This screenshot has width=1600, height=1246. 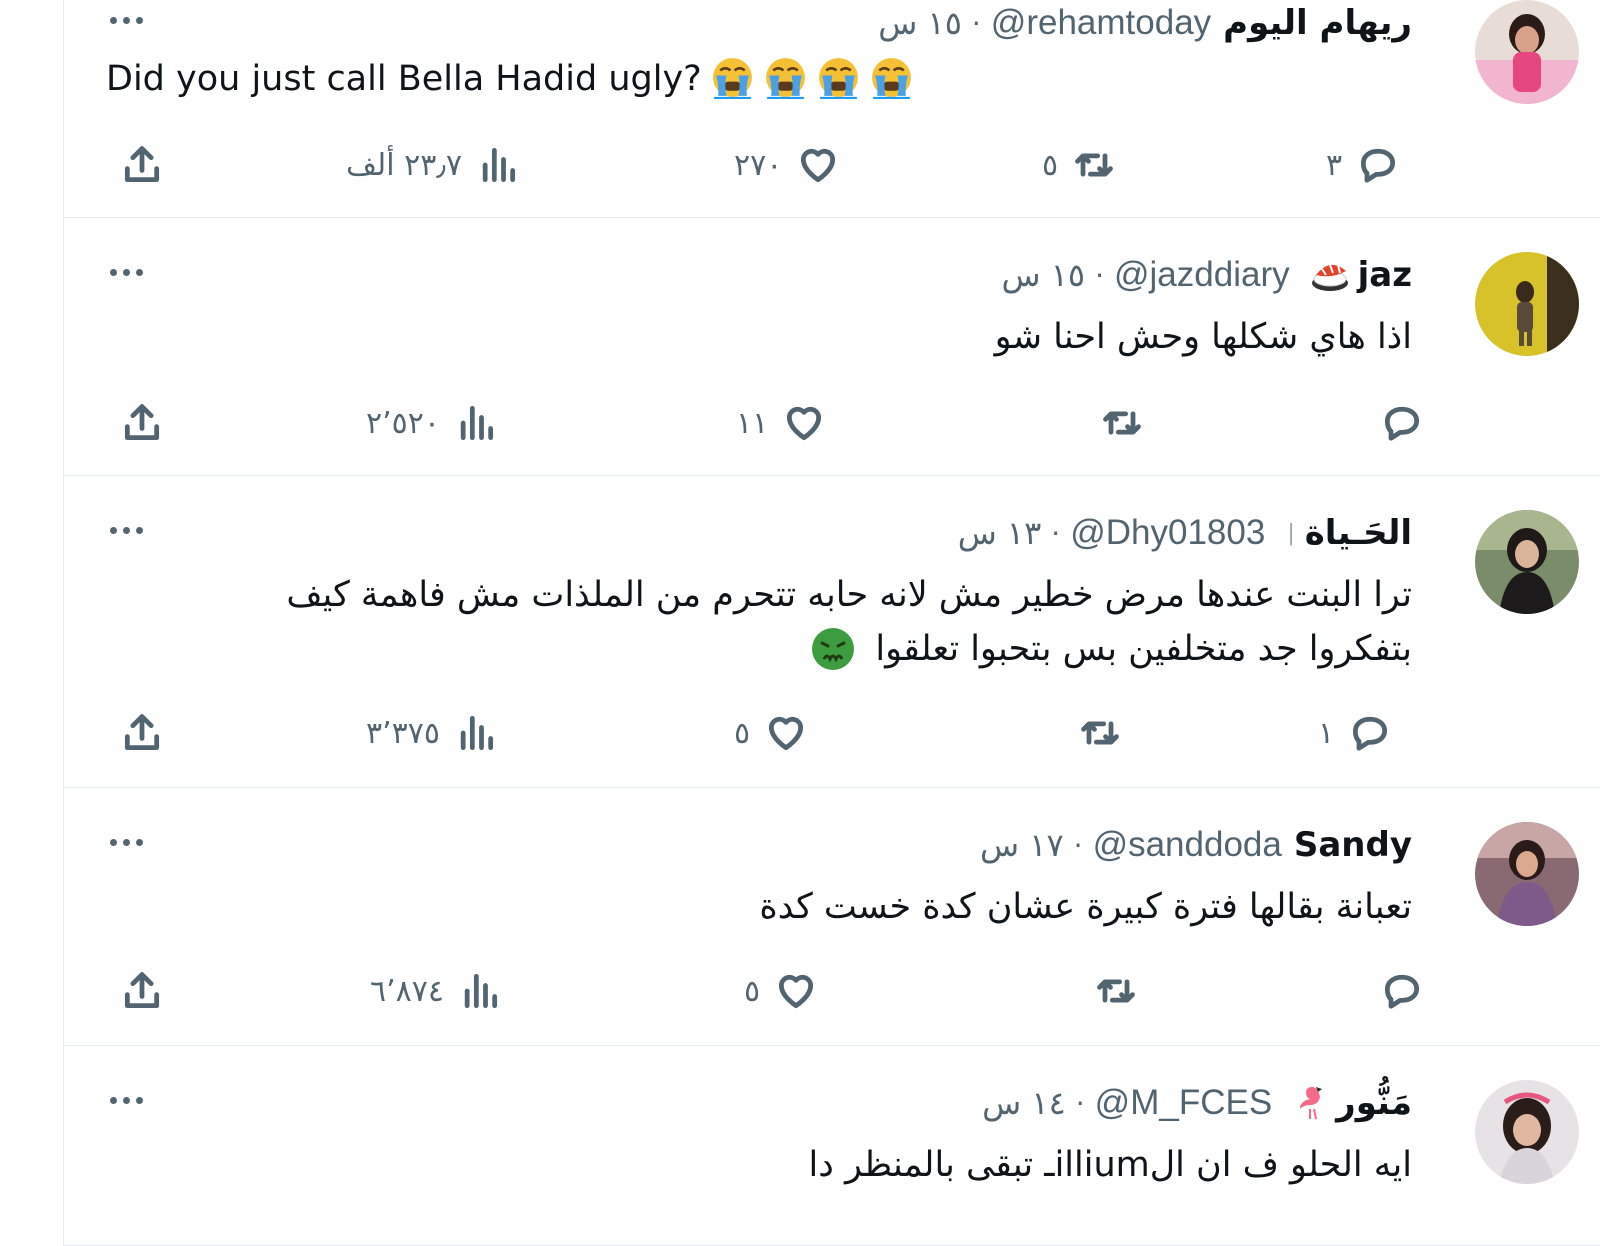 I want to click on tweet-actions: ٣٬٣٧٥ ٥ ١, so click(x=832, y=733).